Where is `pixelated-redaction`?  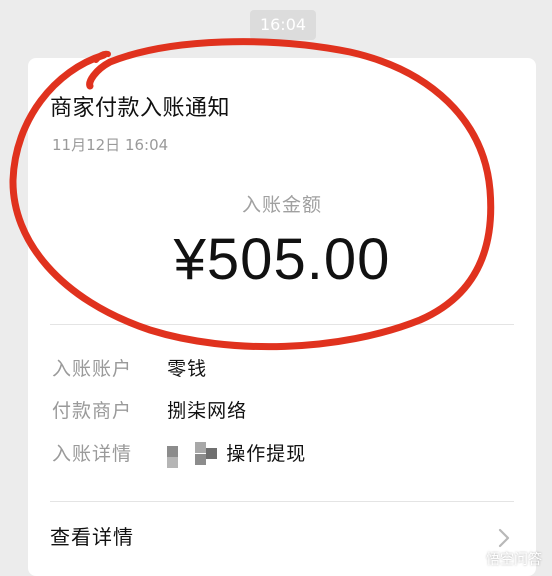
pixelated-redaction is located at coordinates (192, 455).